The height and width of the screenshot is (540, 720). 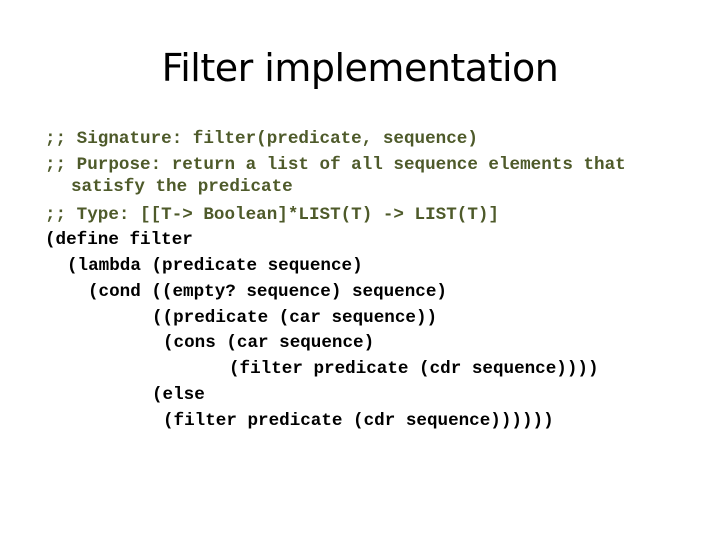 I want to click on code-line-recursive-filter: (filter predicate (cdr sequence)))), so click(x=414, y=369).